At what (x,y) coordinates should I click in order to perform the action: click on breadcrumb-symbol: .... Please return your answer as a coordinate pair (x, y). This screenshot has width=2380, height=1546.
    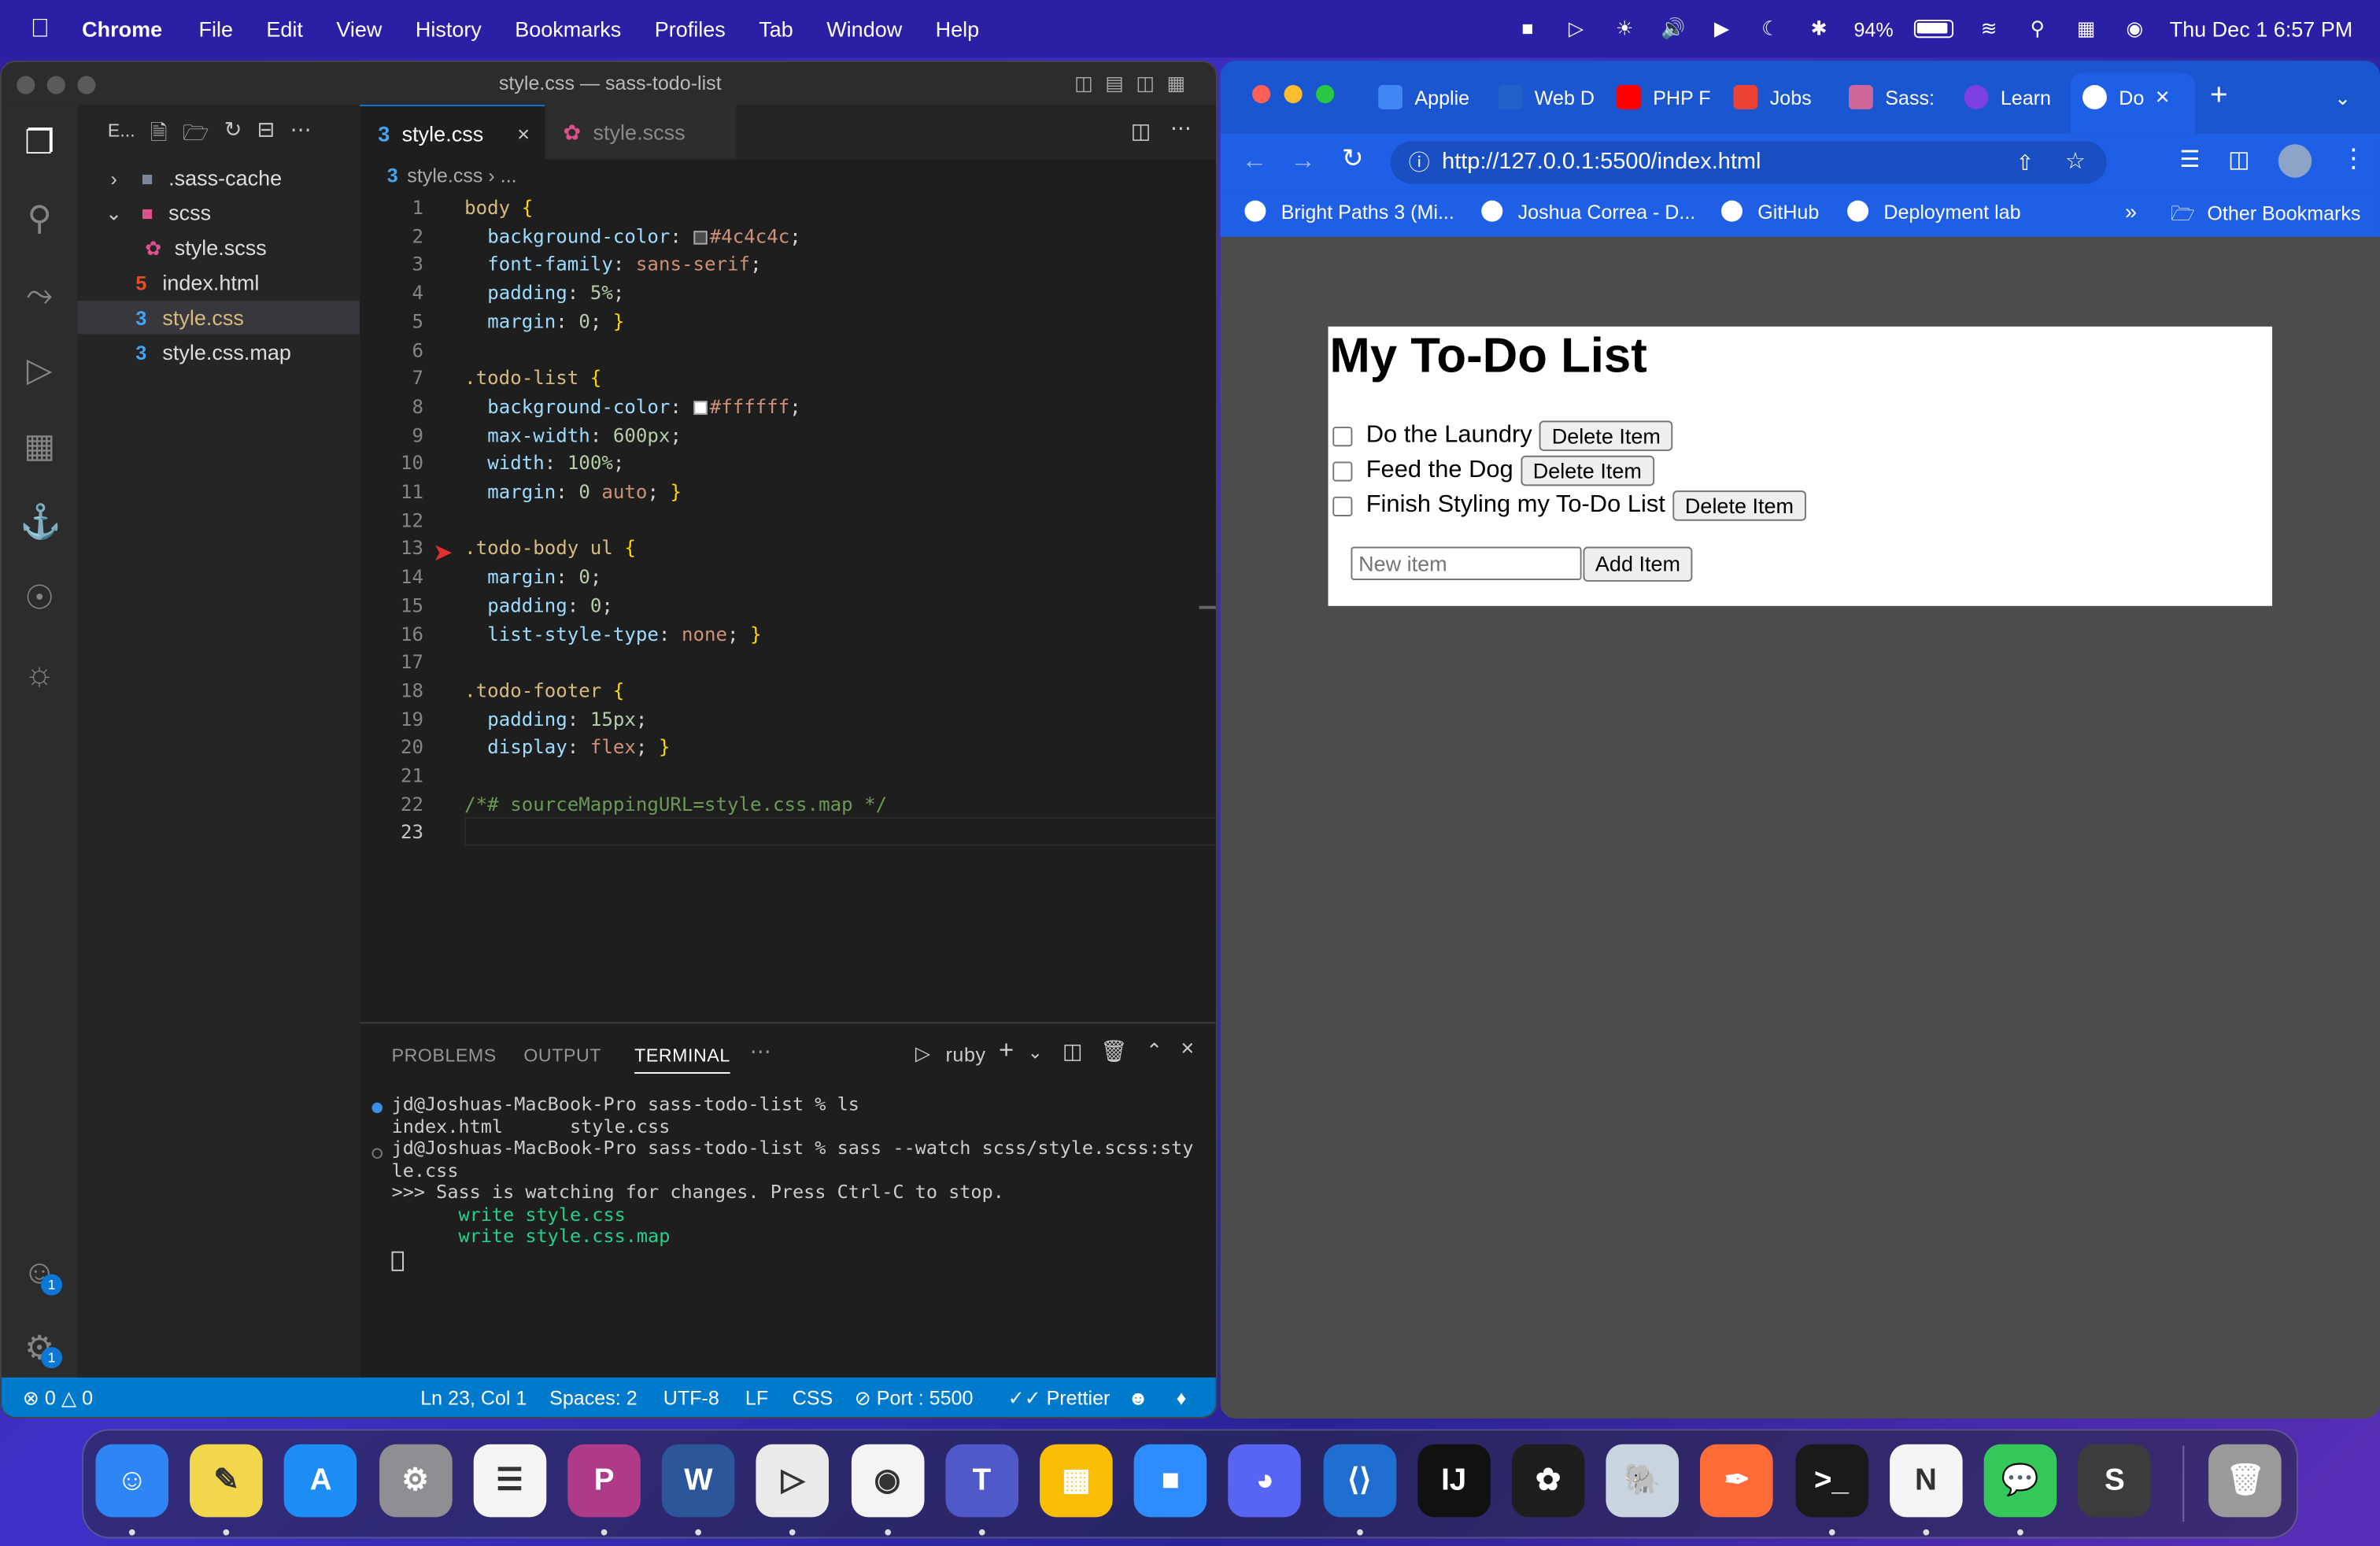
    Looking at the image, I should click on (509, 175).